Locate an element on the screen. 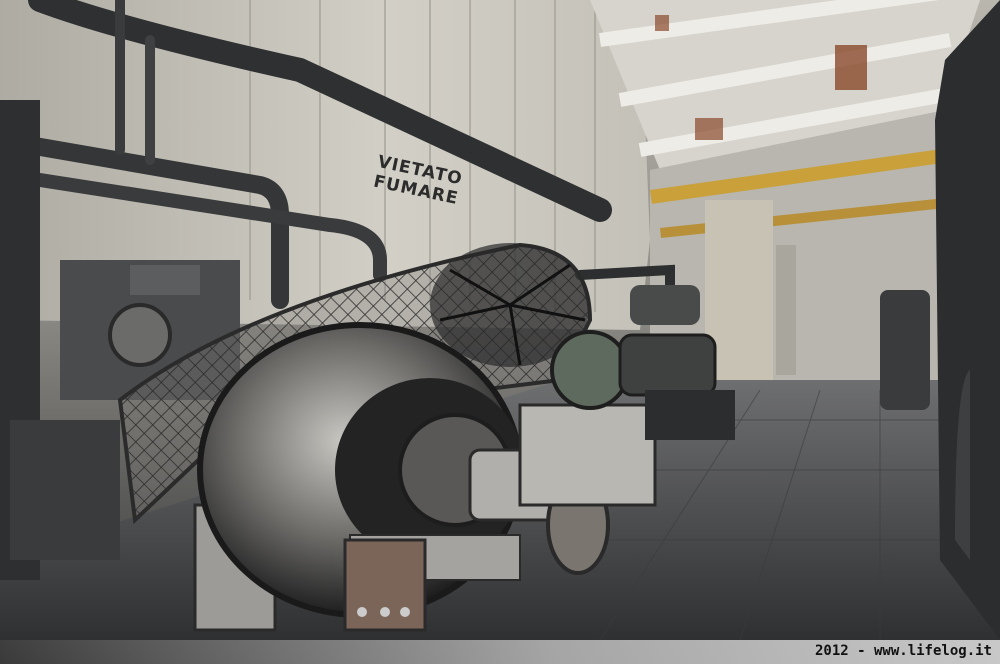 This screenshot has width=1000, height=664. far-engine is located at coordinates (905, 350).